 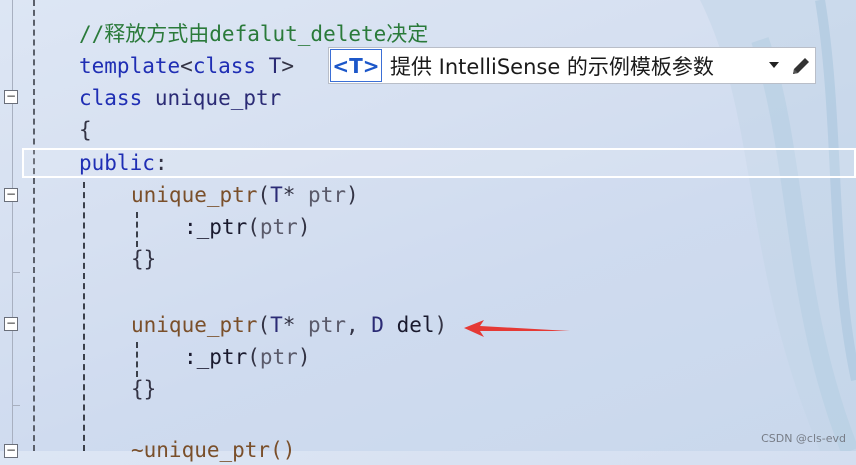 I want to click on template-parameter-tag: <T>, so click(x=356, y=65).